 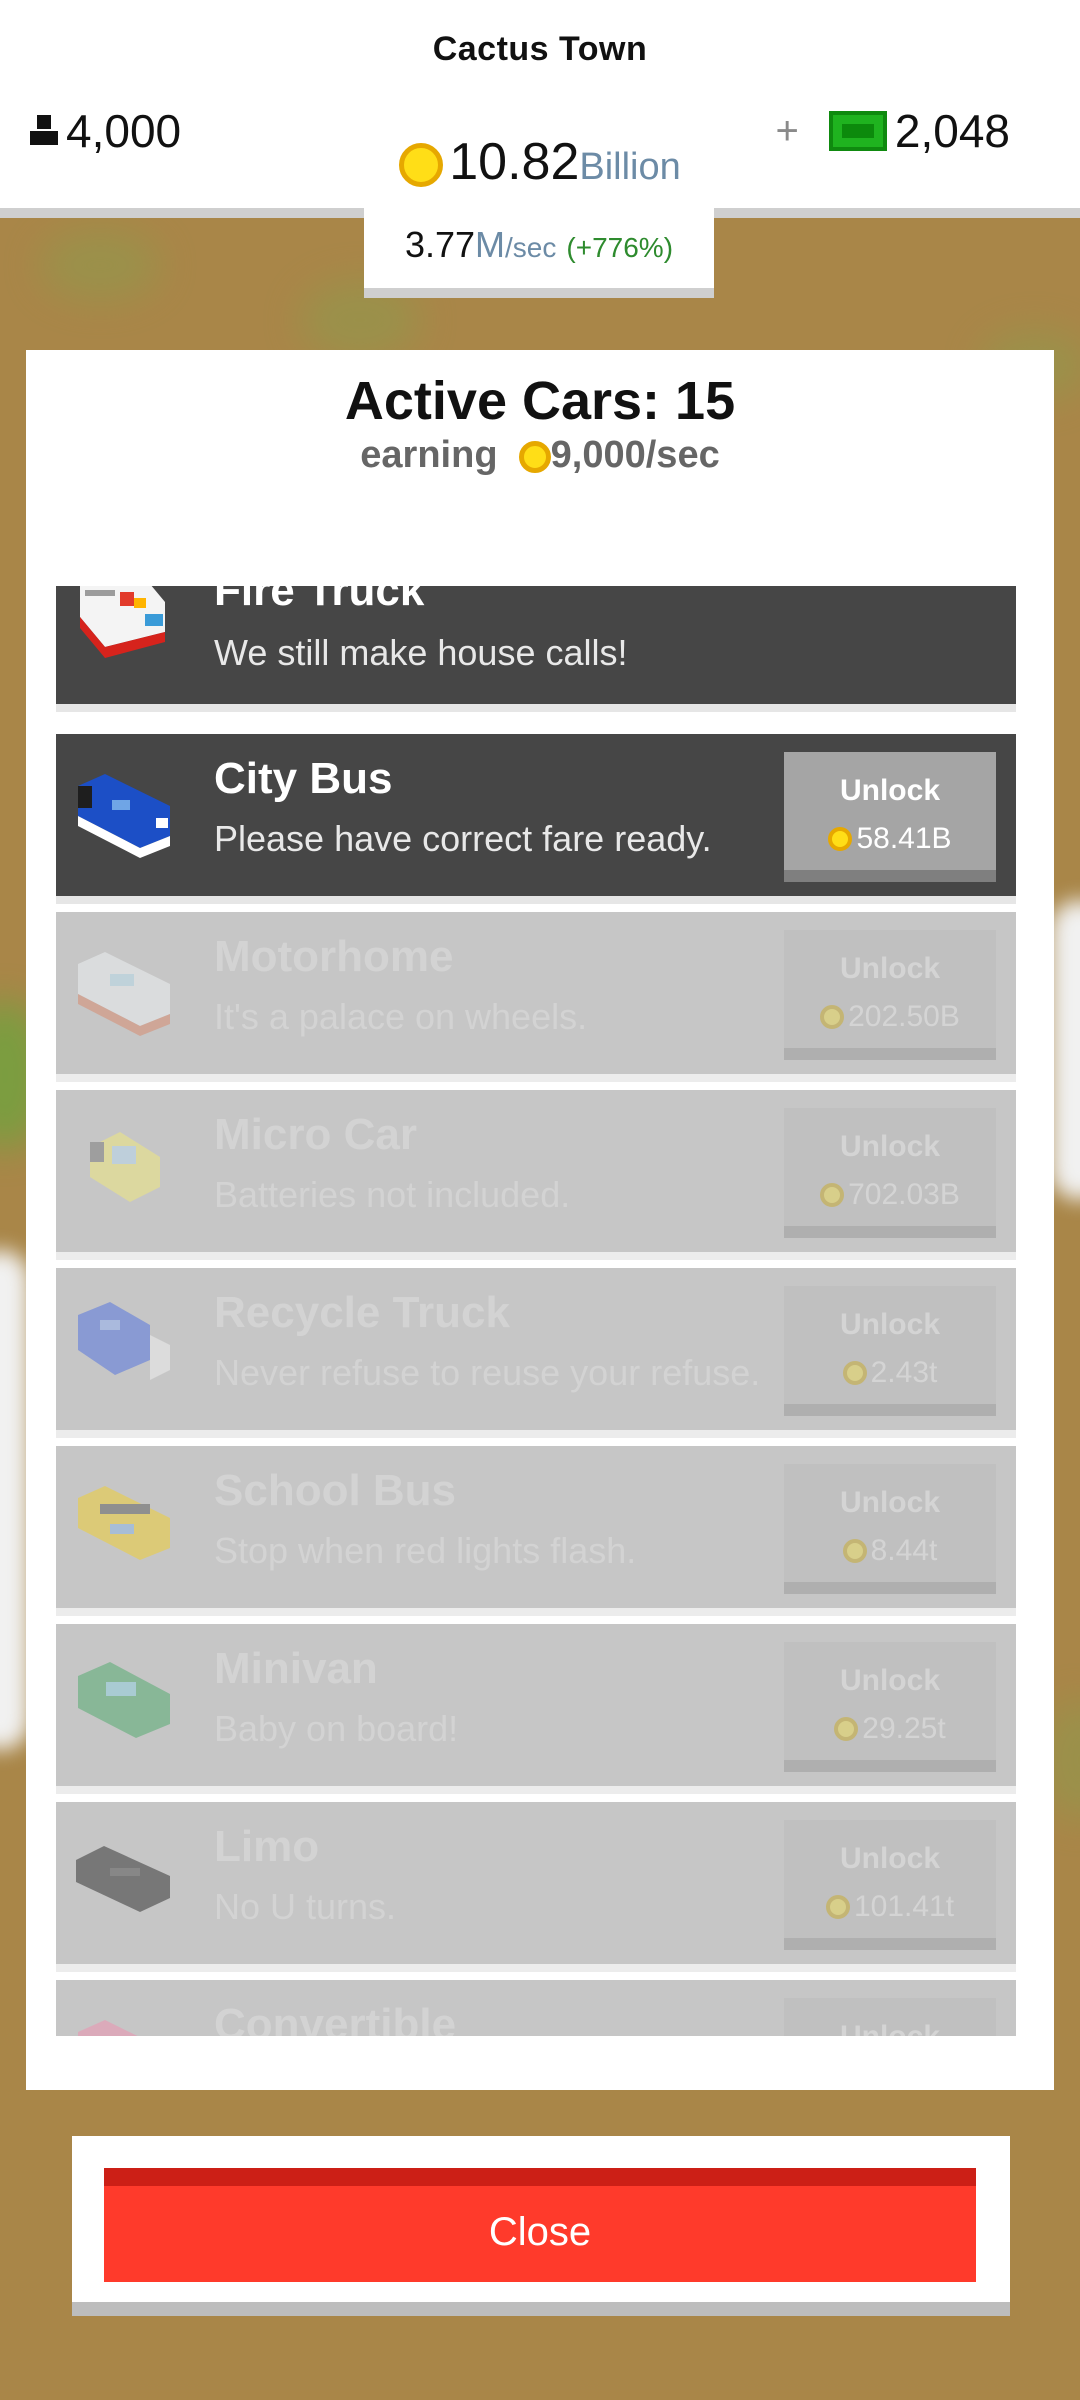 What do you see at coordinates (335, 1490) in the screenshot?
I see `car-name: School Bus` at bounding box center [335, 1490].